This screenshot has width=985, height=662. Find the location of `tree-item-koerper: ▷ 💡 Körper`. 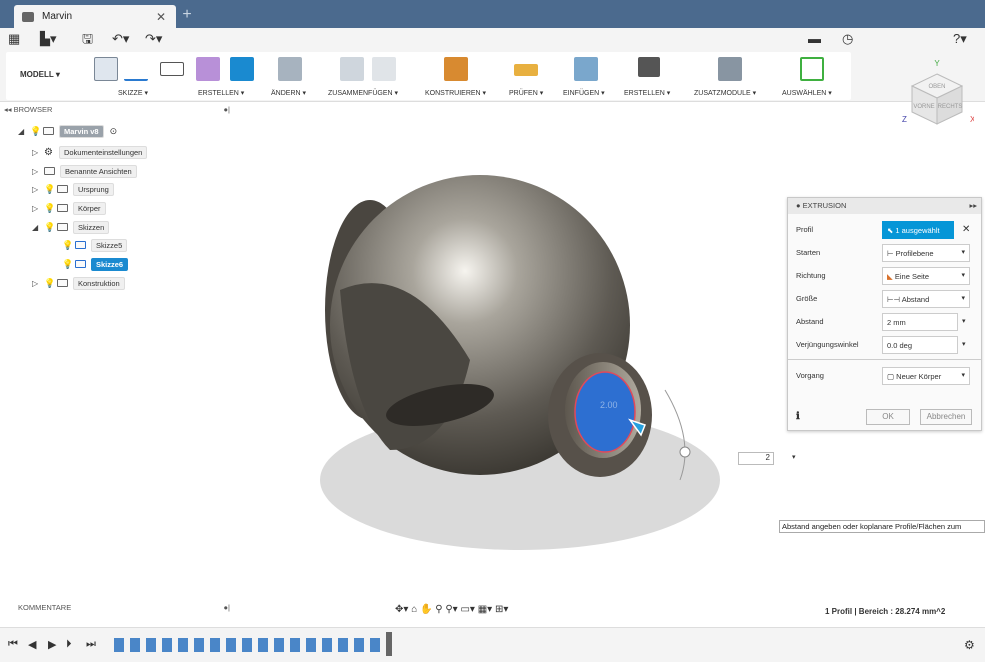

tree-item-koerper: ▷ 💡 Körper is located at coordinates (69, 208).